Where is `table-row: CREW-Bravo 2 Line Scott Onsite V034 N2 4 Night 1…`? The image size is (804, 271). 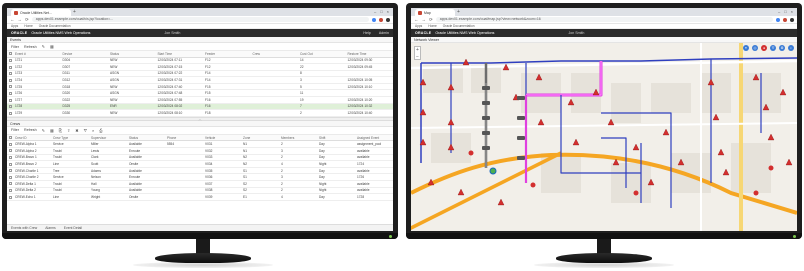 table-row: CREW-Bravo 2 Line Scott Onsite V034 N2 4 Night 1… is located at coordinates (200, 164).